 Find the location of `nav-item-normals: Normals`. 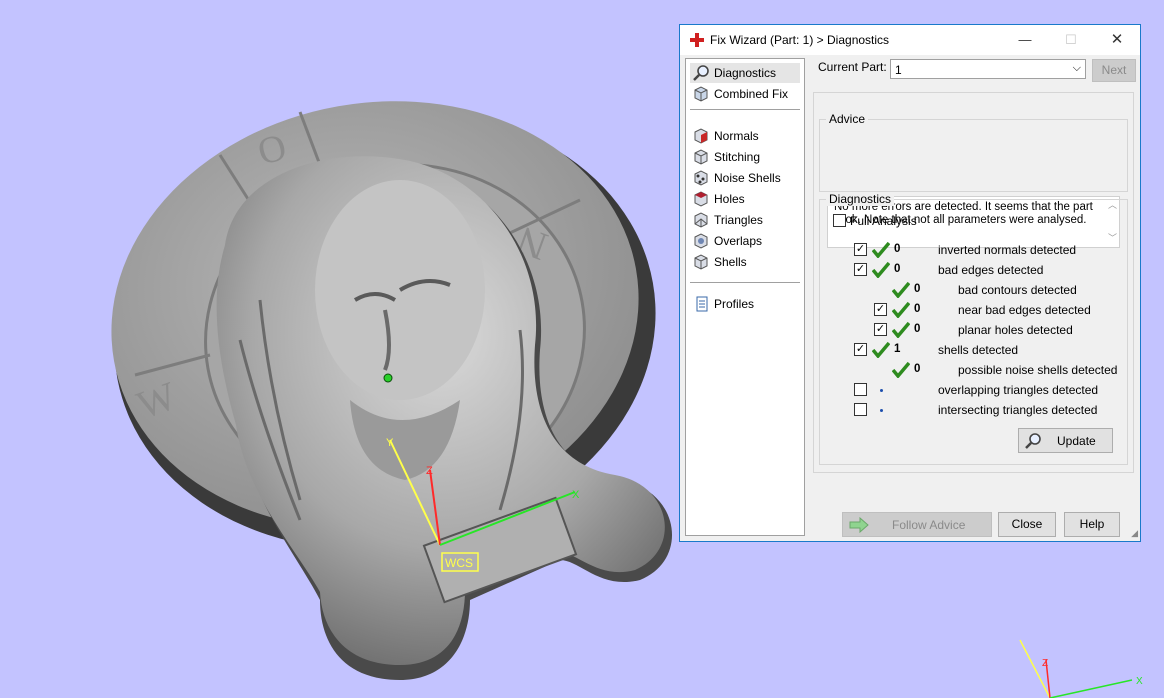

nav-item-normals: Normals is located at coordinates (745, 136).